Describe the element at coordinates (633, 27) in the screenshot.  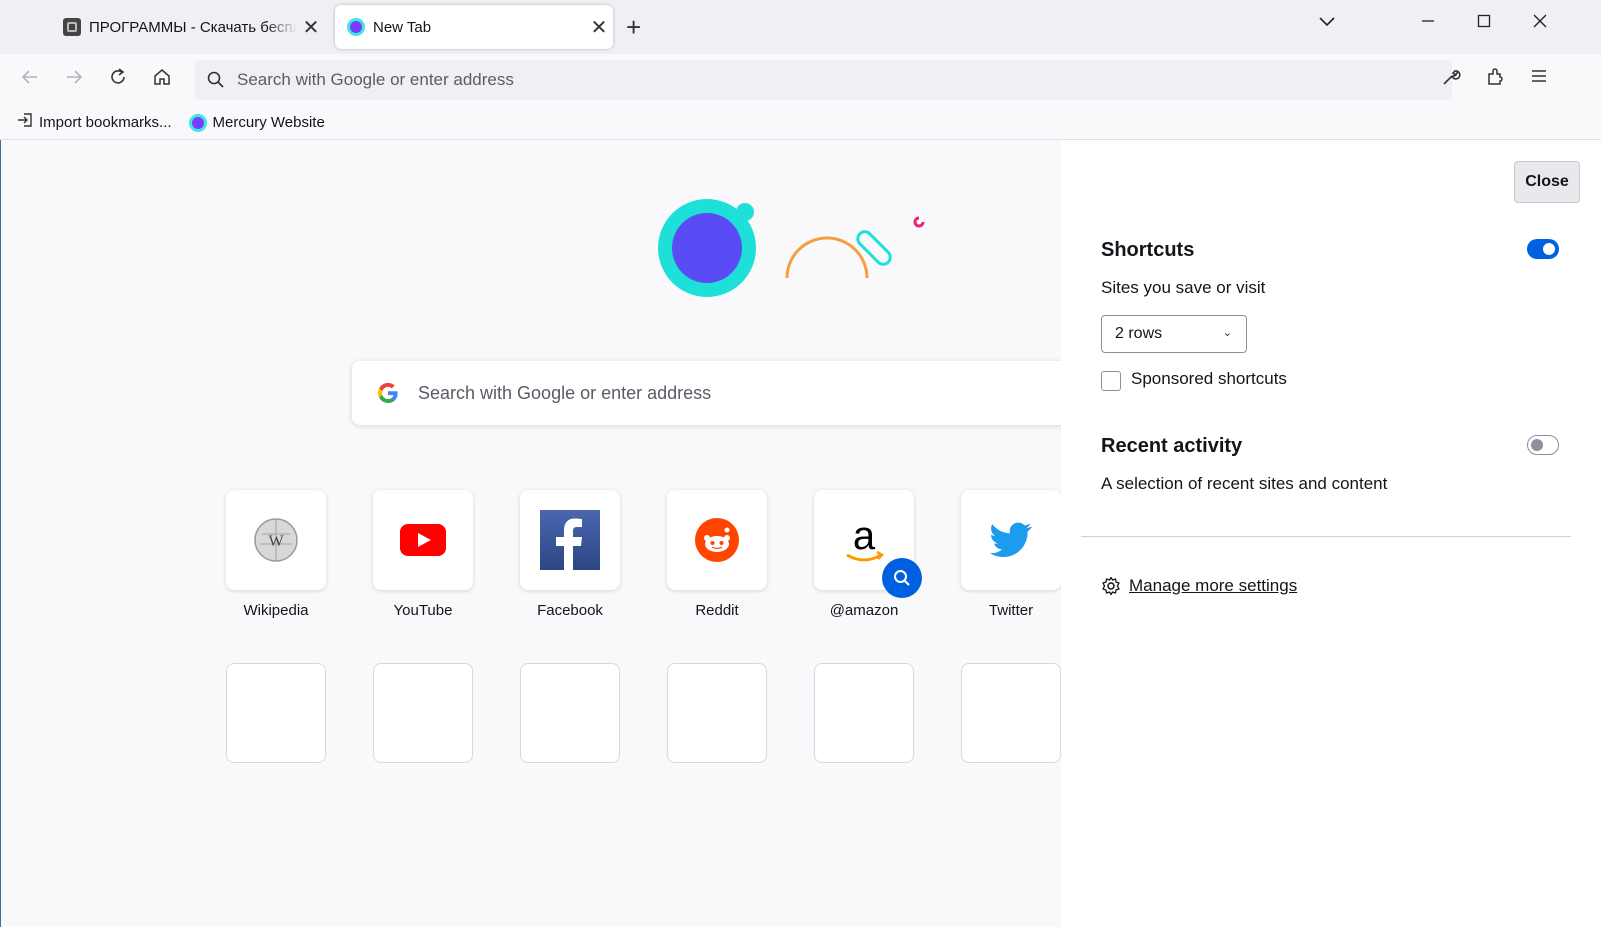
I see `new-tab-icon: +` at that location.